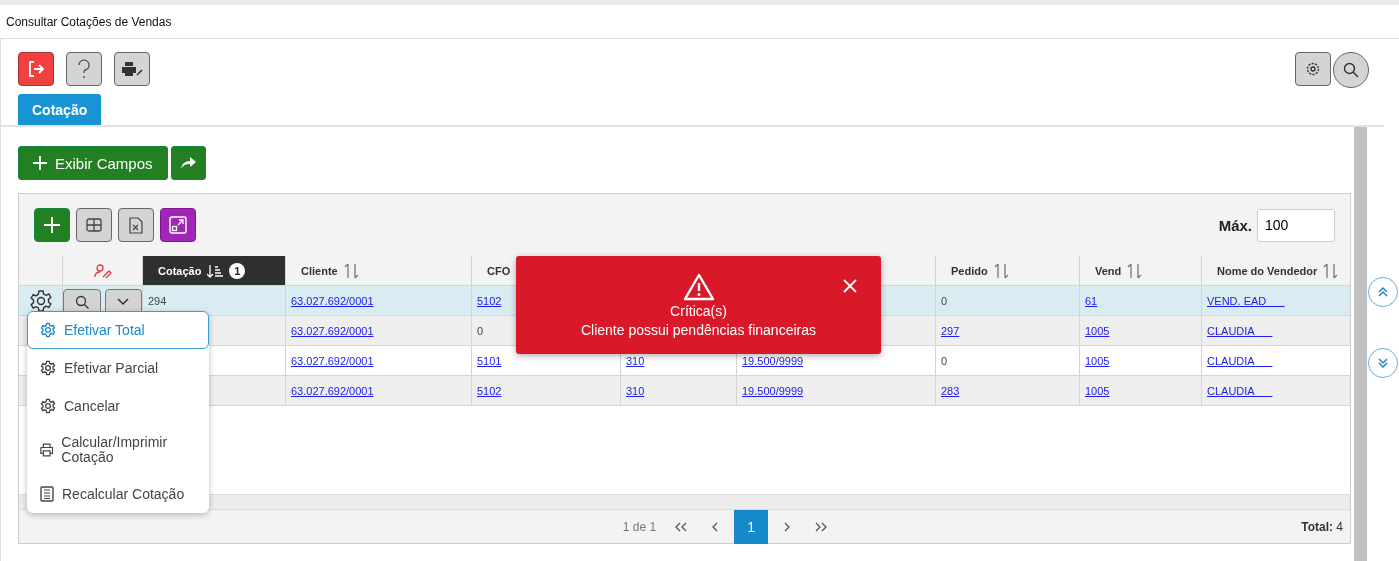  Describe the element at coordinates (1339, 527) in the screenshot. I see `total-count: 4` at that location.